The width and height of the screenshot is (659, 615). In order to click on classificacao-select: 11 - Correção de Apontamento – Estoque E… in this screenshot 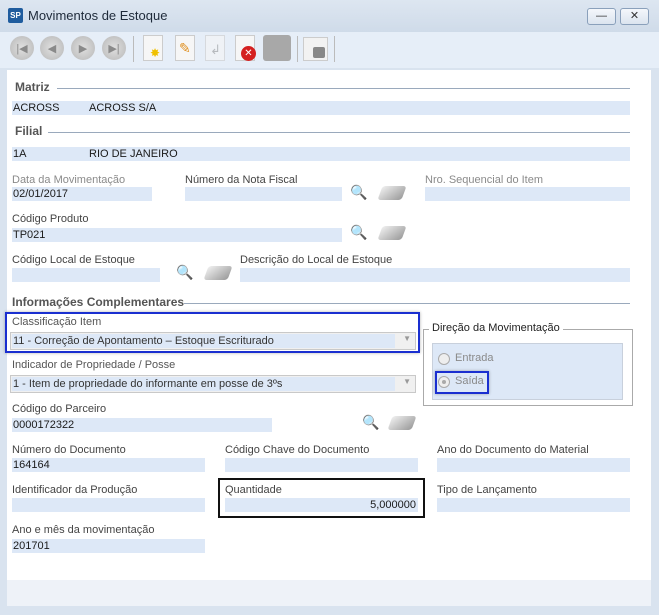, I will do `click(213, 341)`.